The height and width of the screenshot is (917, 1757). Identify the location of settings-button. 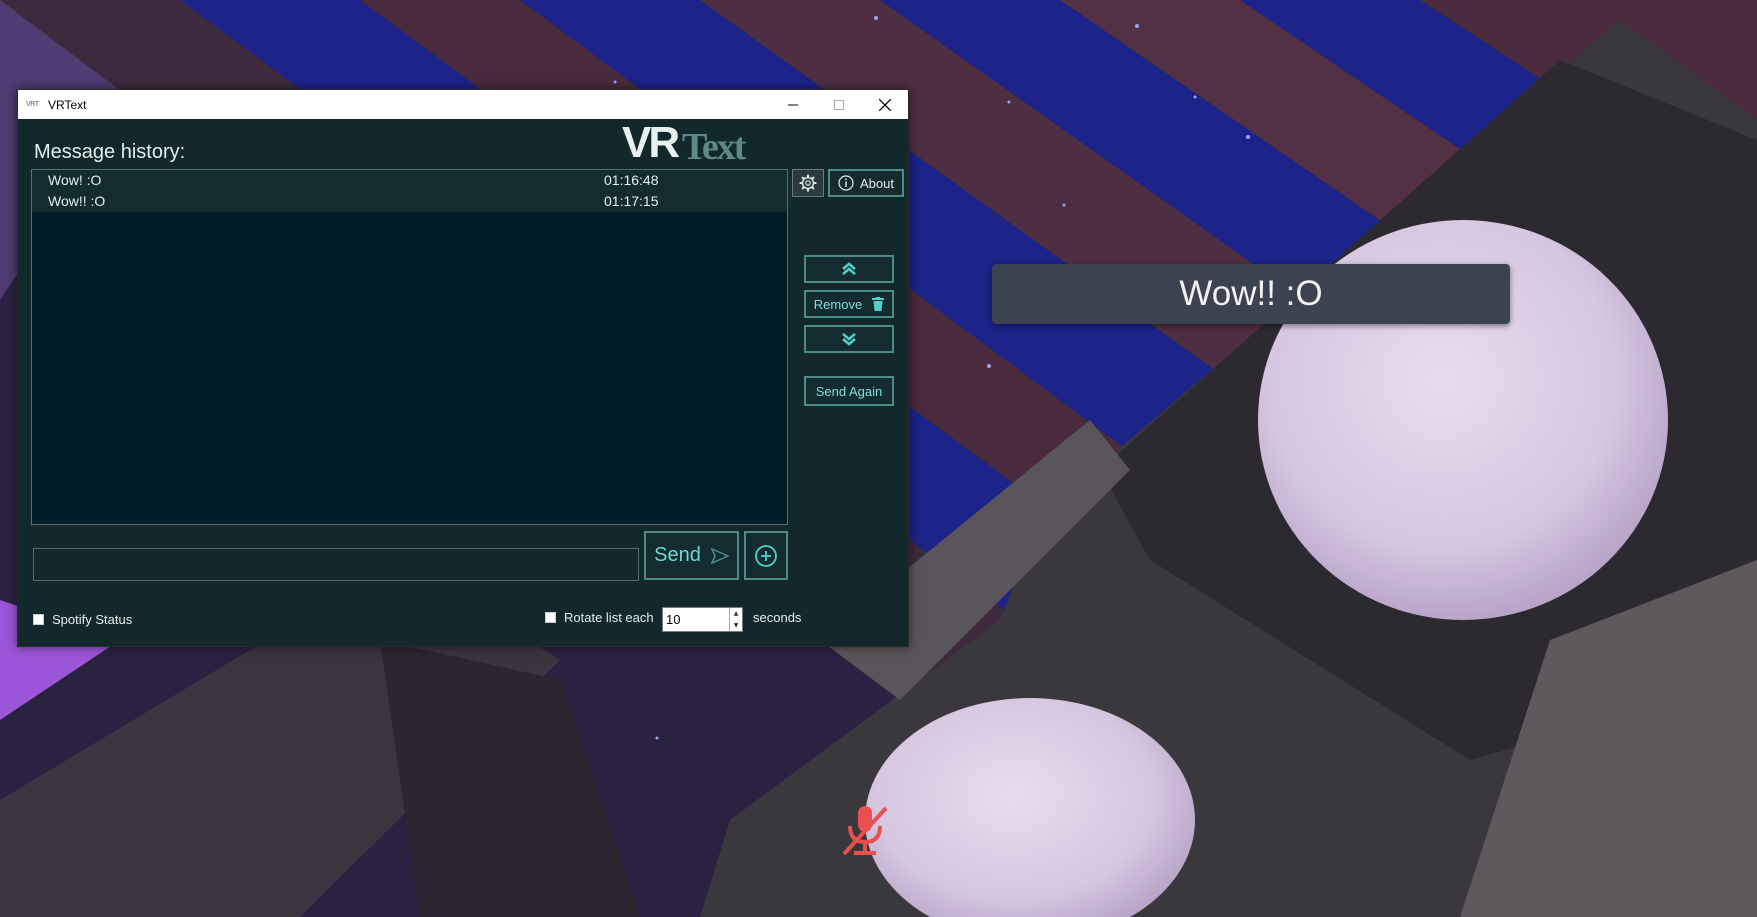
(808, 183).